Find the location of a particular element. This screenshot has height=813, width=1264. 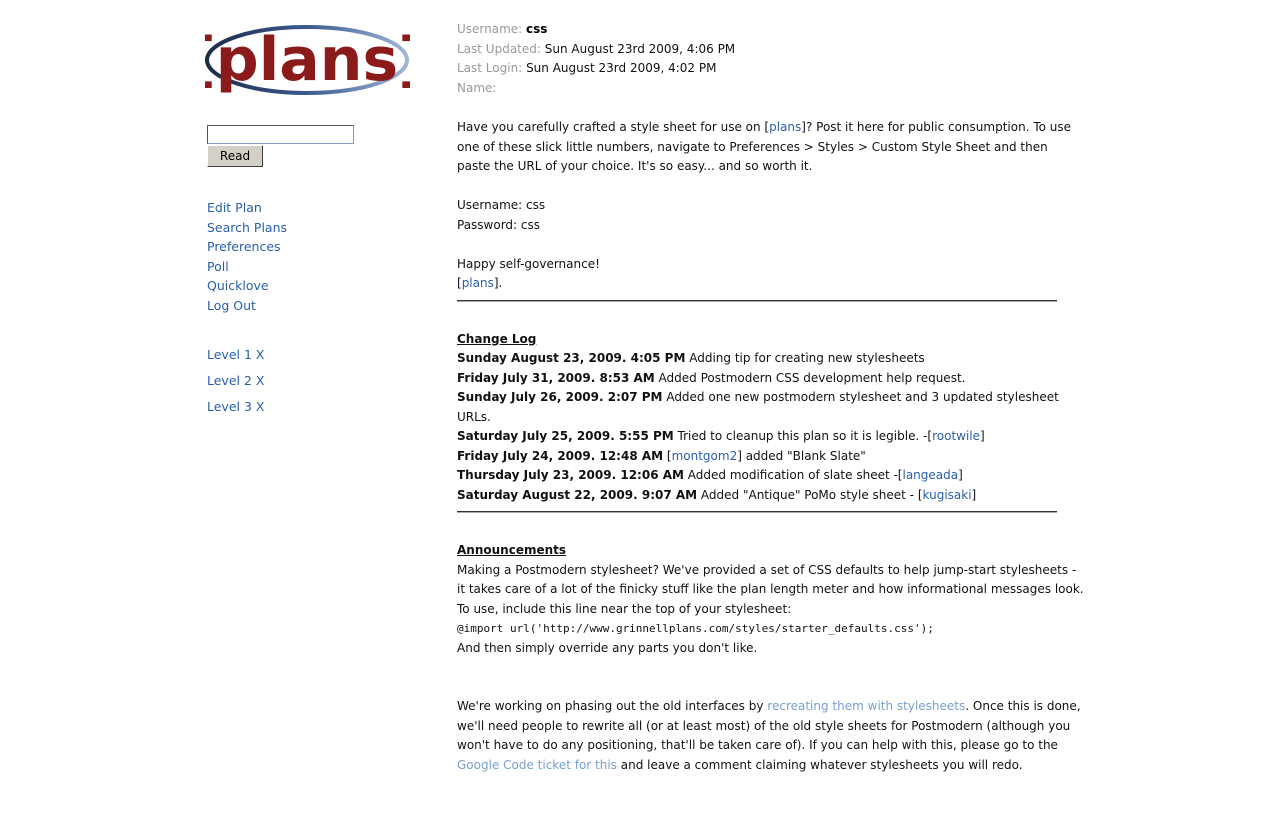

level-2-link: Level 2 X is located at coordinates (235, 385).